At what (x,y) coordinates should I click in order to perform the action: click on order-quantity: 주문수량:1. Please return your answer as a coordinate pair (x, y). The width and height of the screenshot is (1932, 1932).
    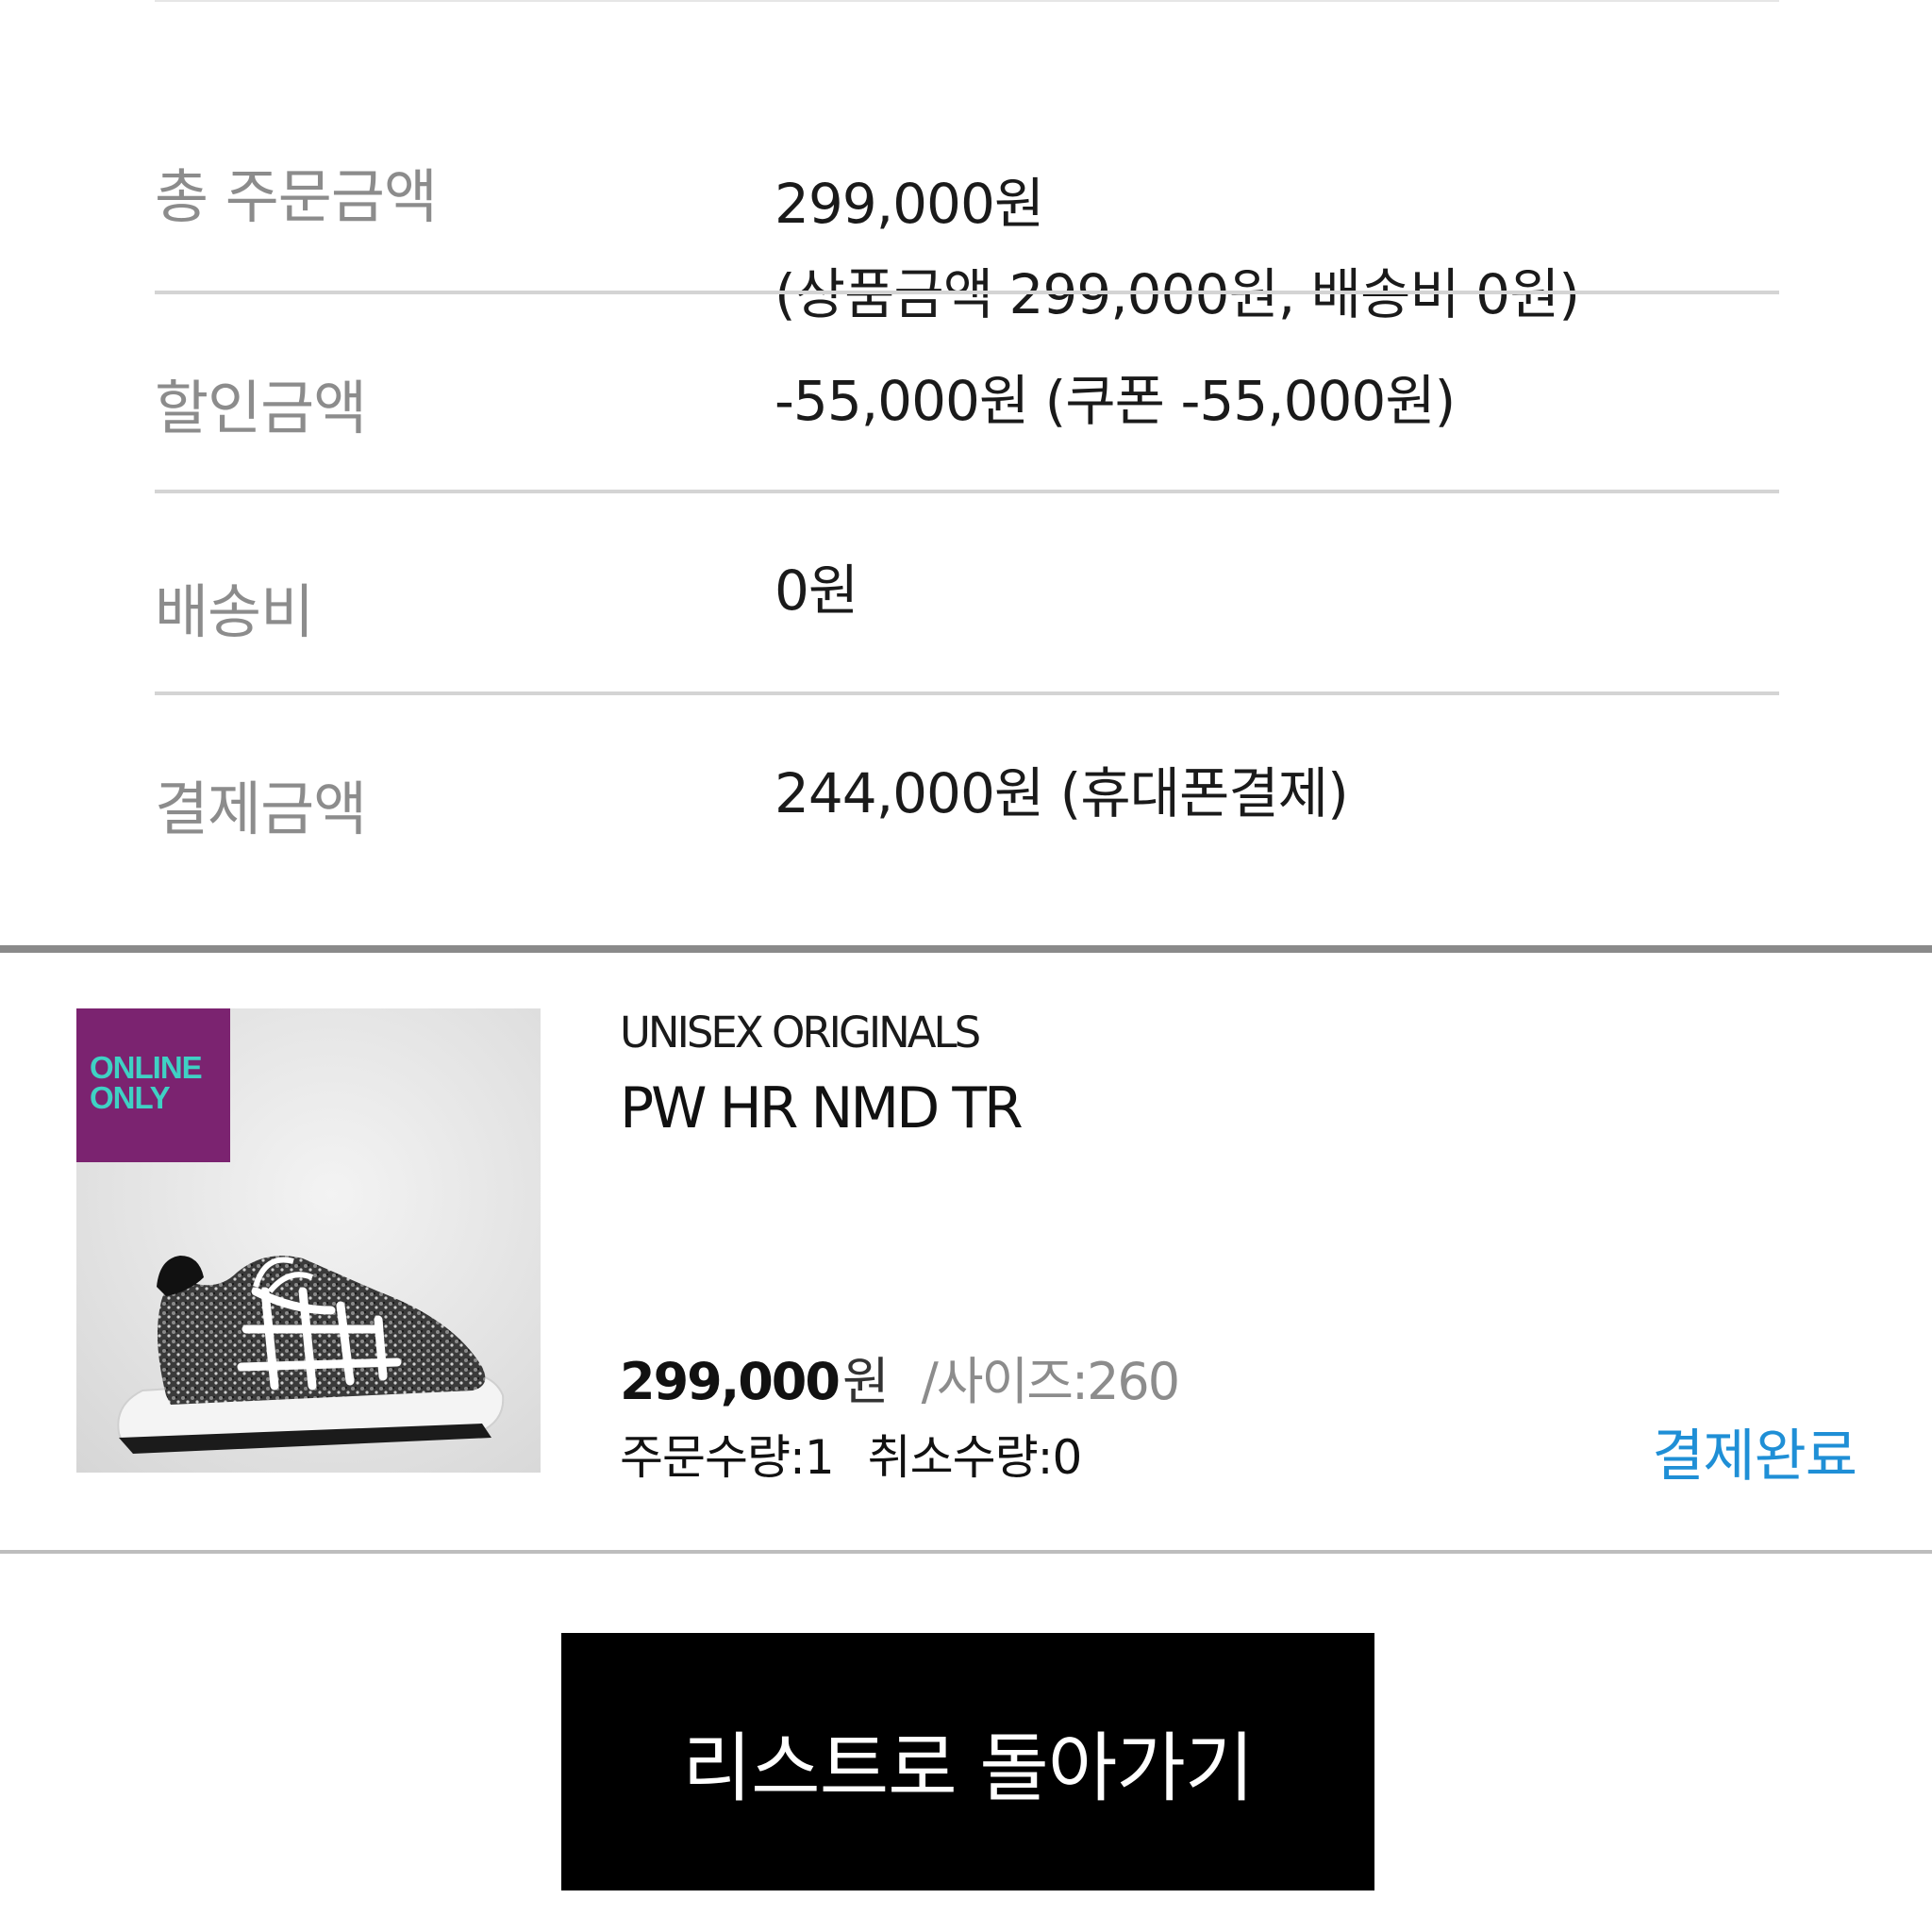
    Looking at the image, I should click on (728, 1457).